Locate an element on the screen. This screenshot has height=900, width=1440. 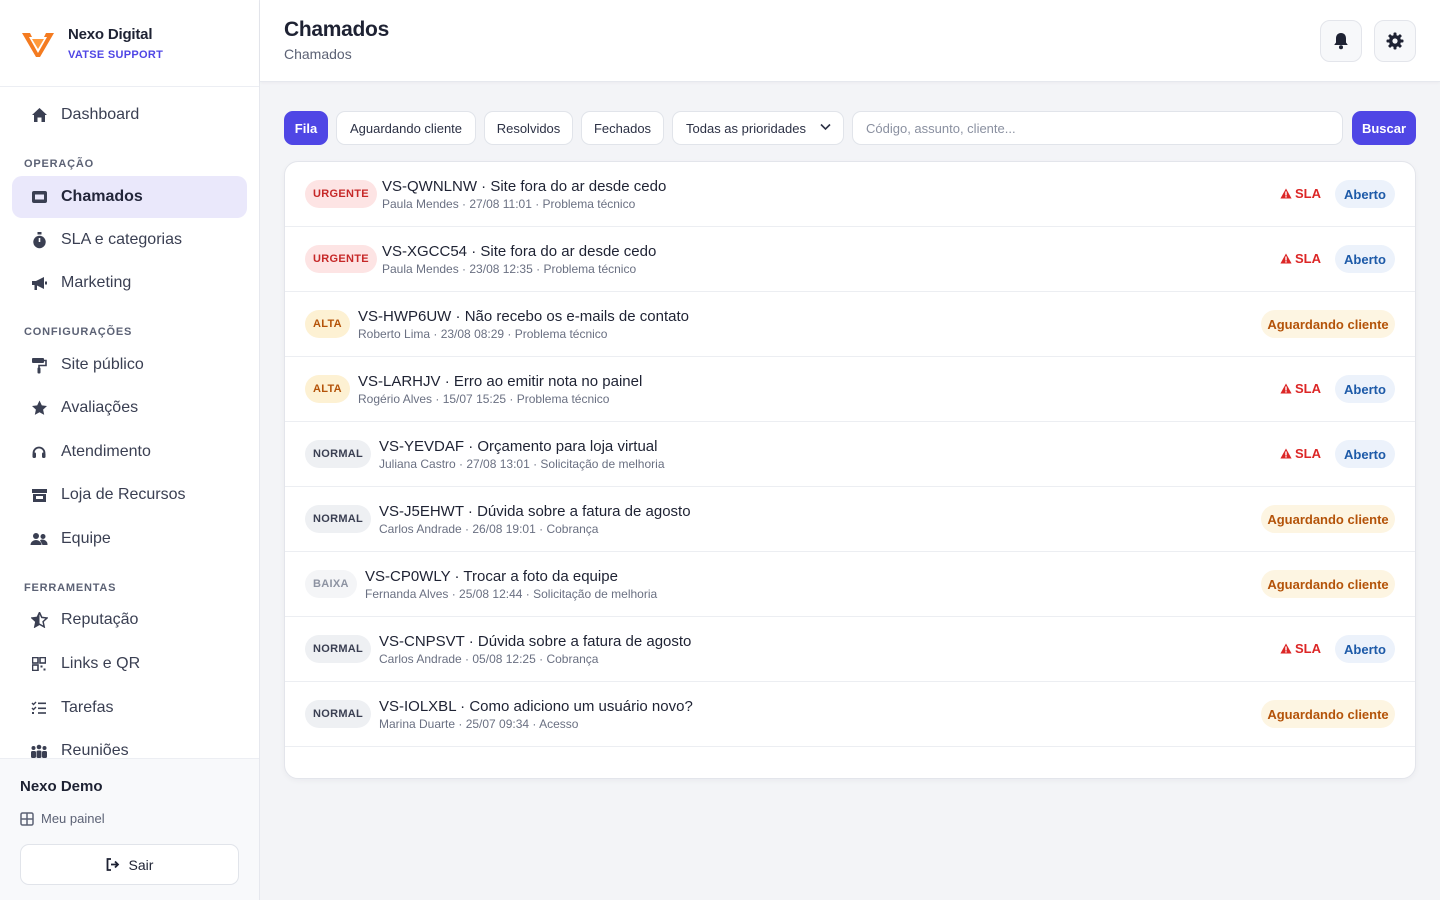
sidebar-item-marketing: Marketing is located at coordinates (129, 283).